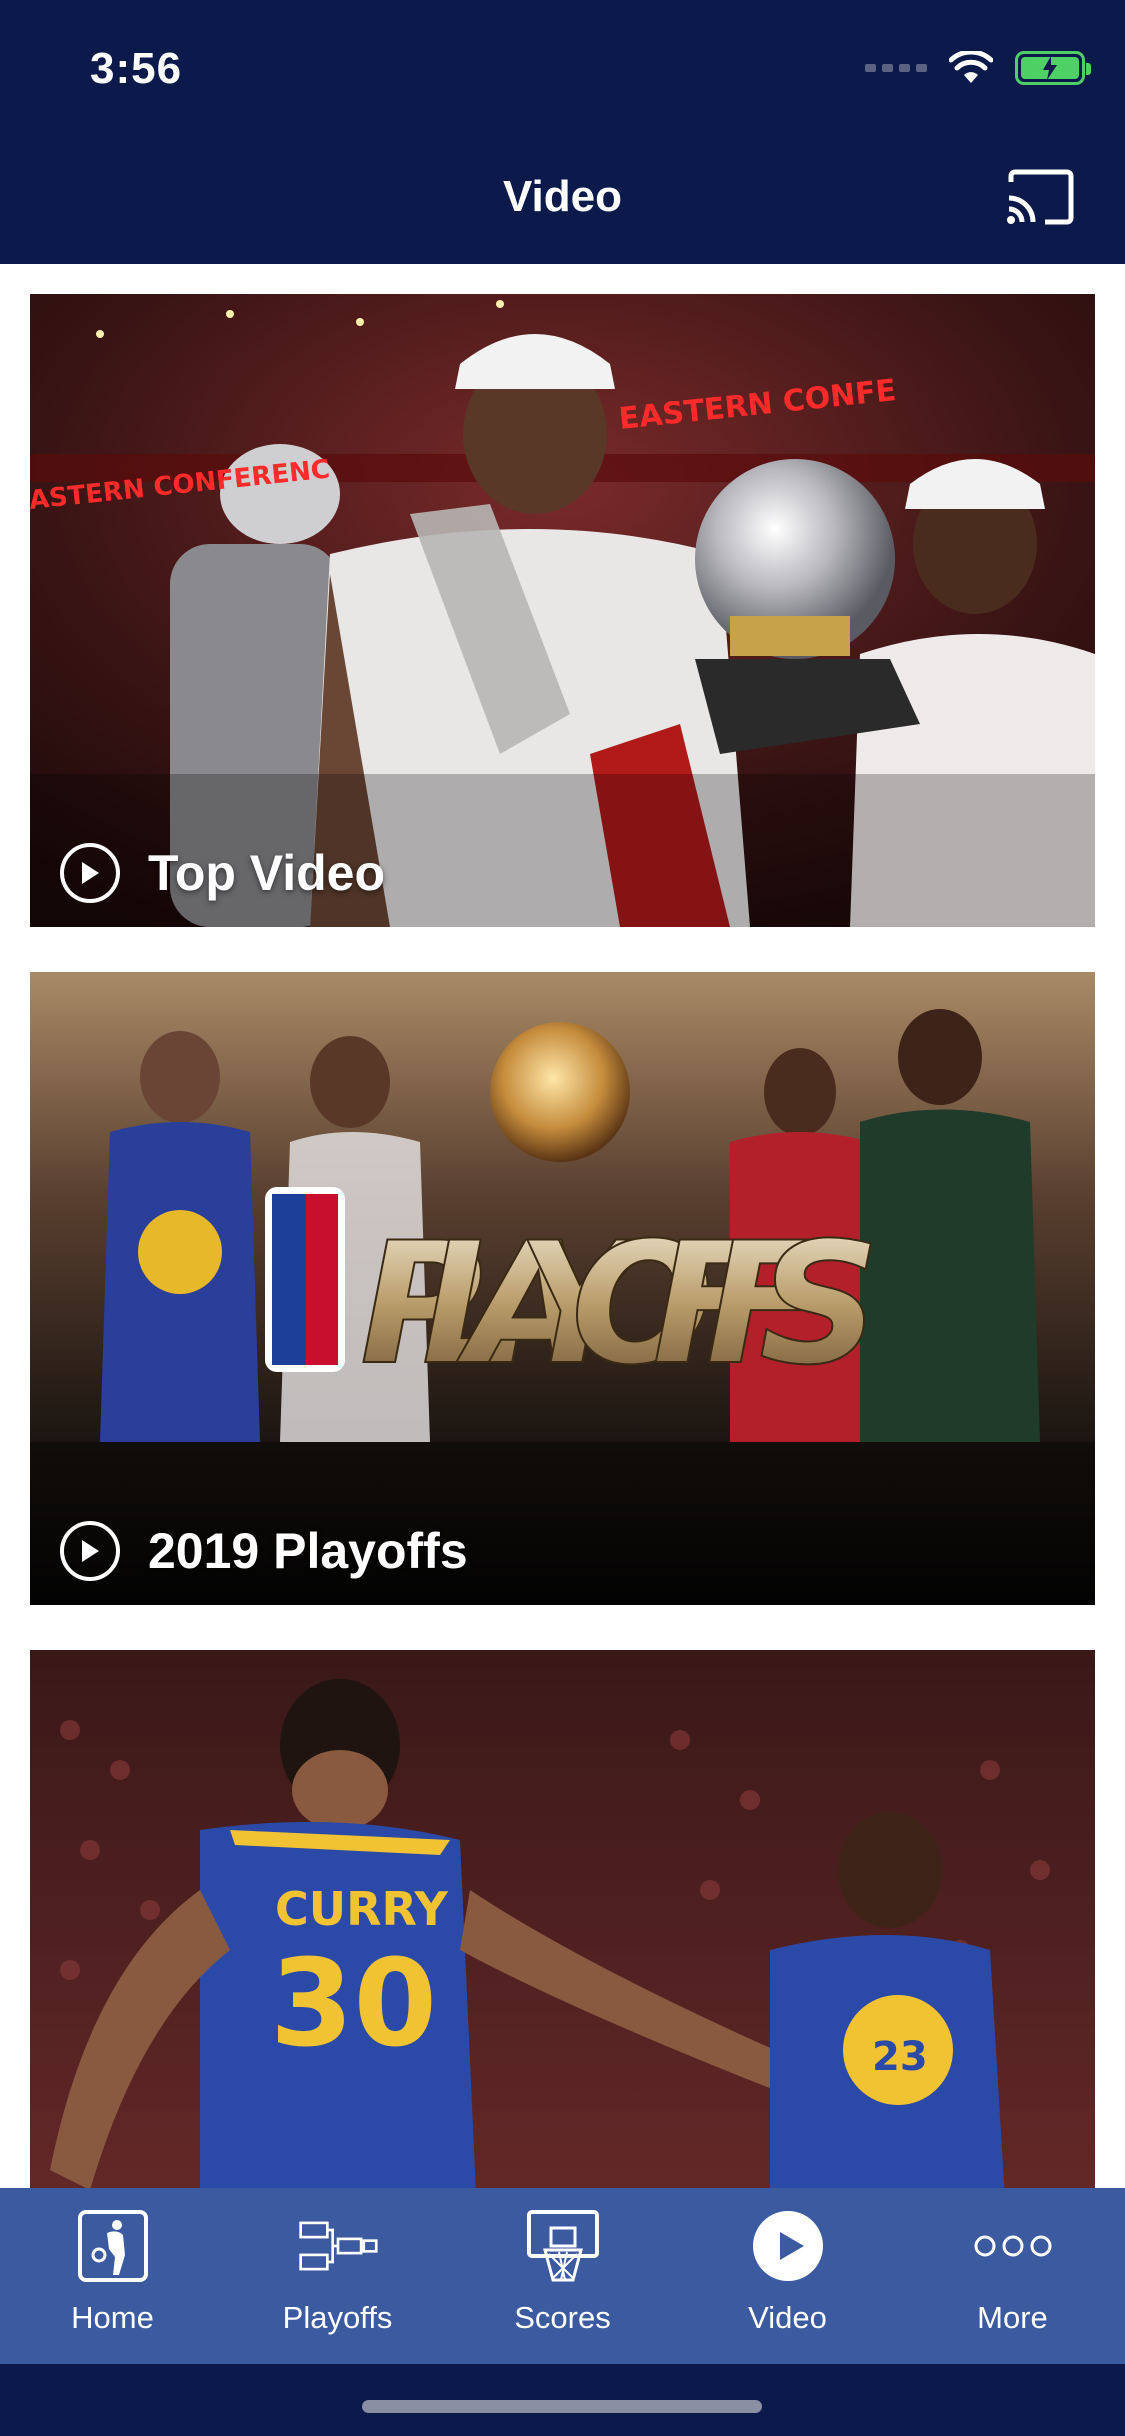 The height and width of the screenshot is (2436, 1125). I want to click on tab-home: Home, so click(112, 2276).